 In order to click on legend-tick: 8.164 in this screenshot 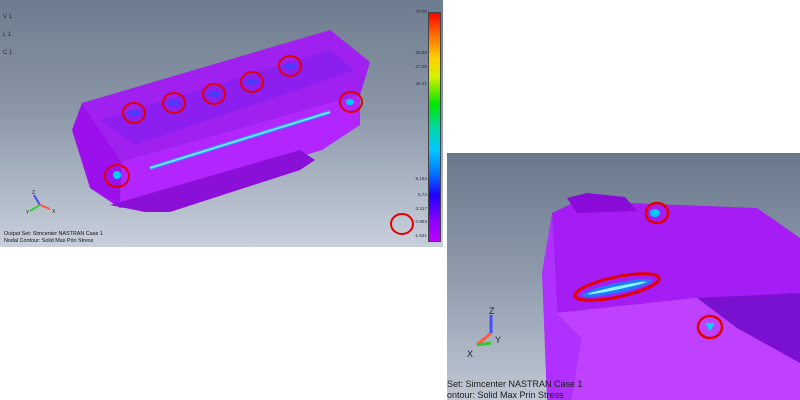, I will do `click(421, 178)`.